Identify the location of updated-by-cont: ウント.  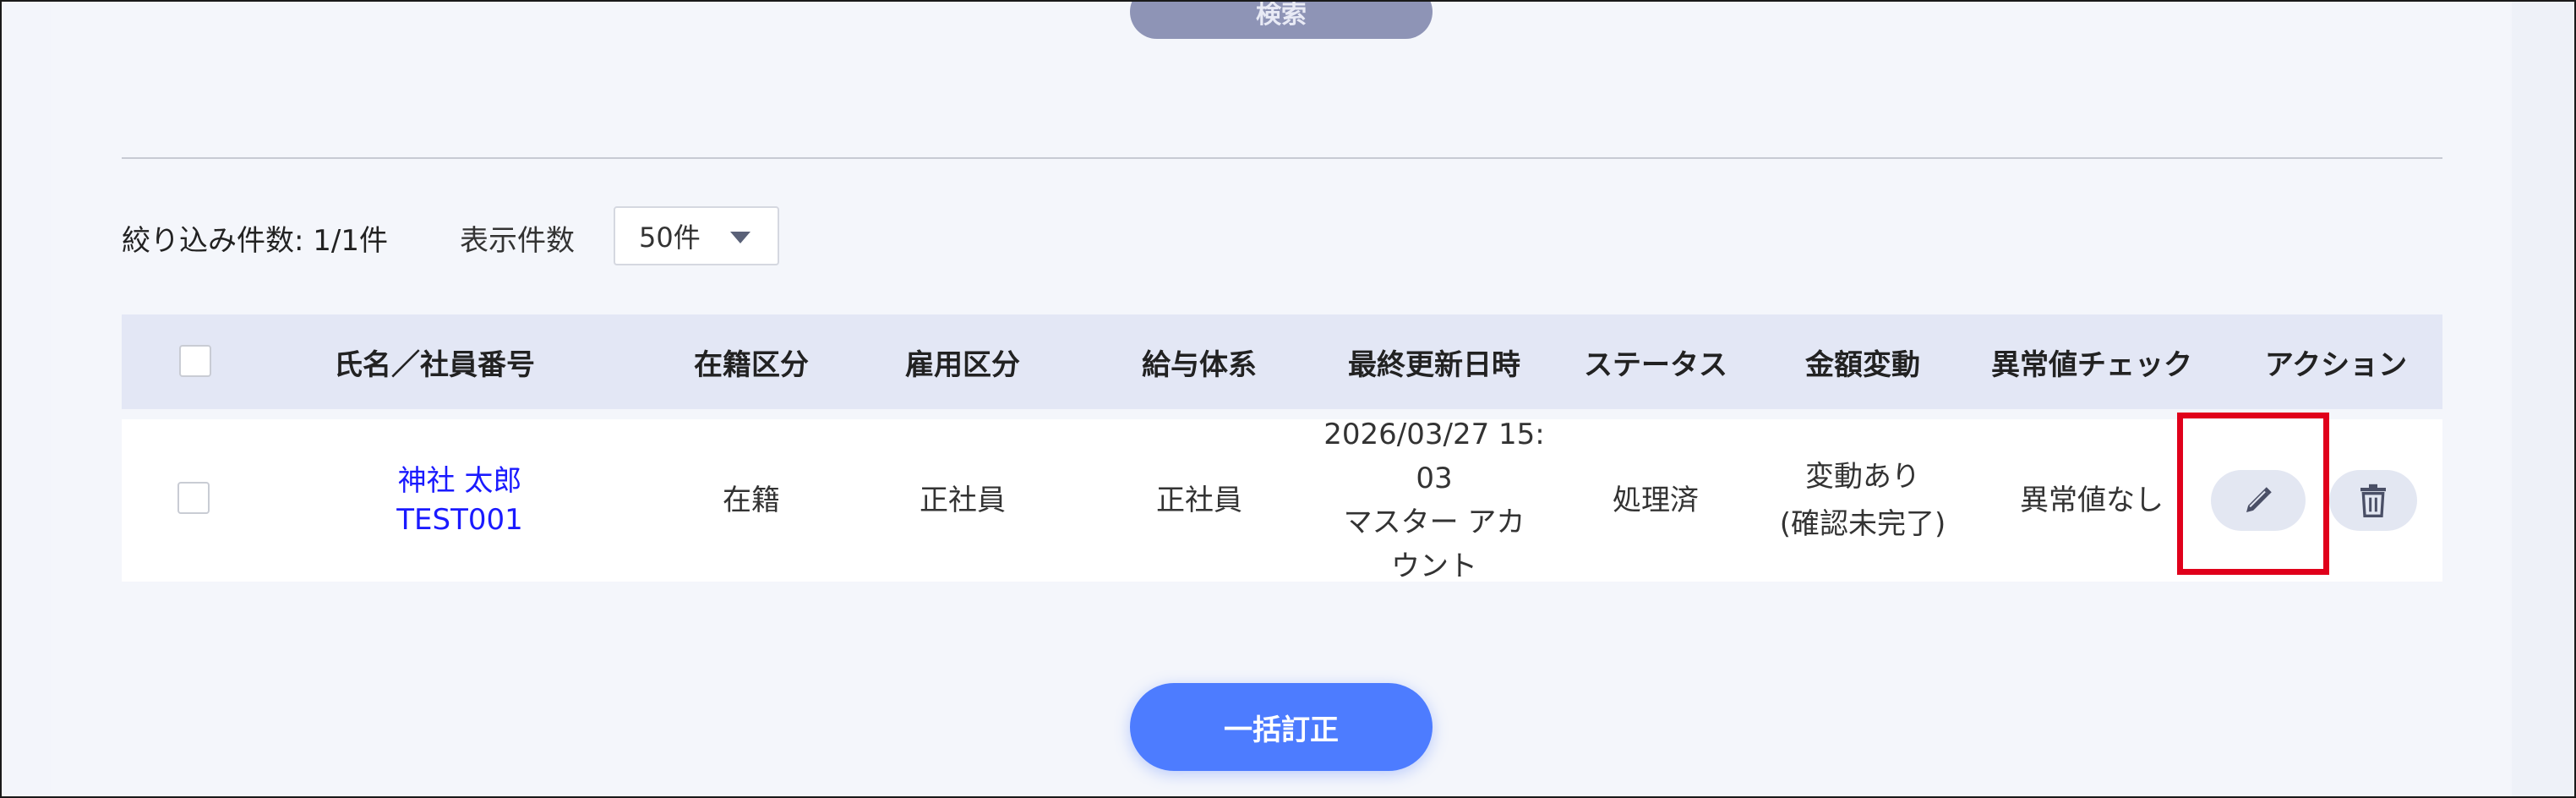
(1434, 566).